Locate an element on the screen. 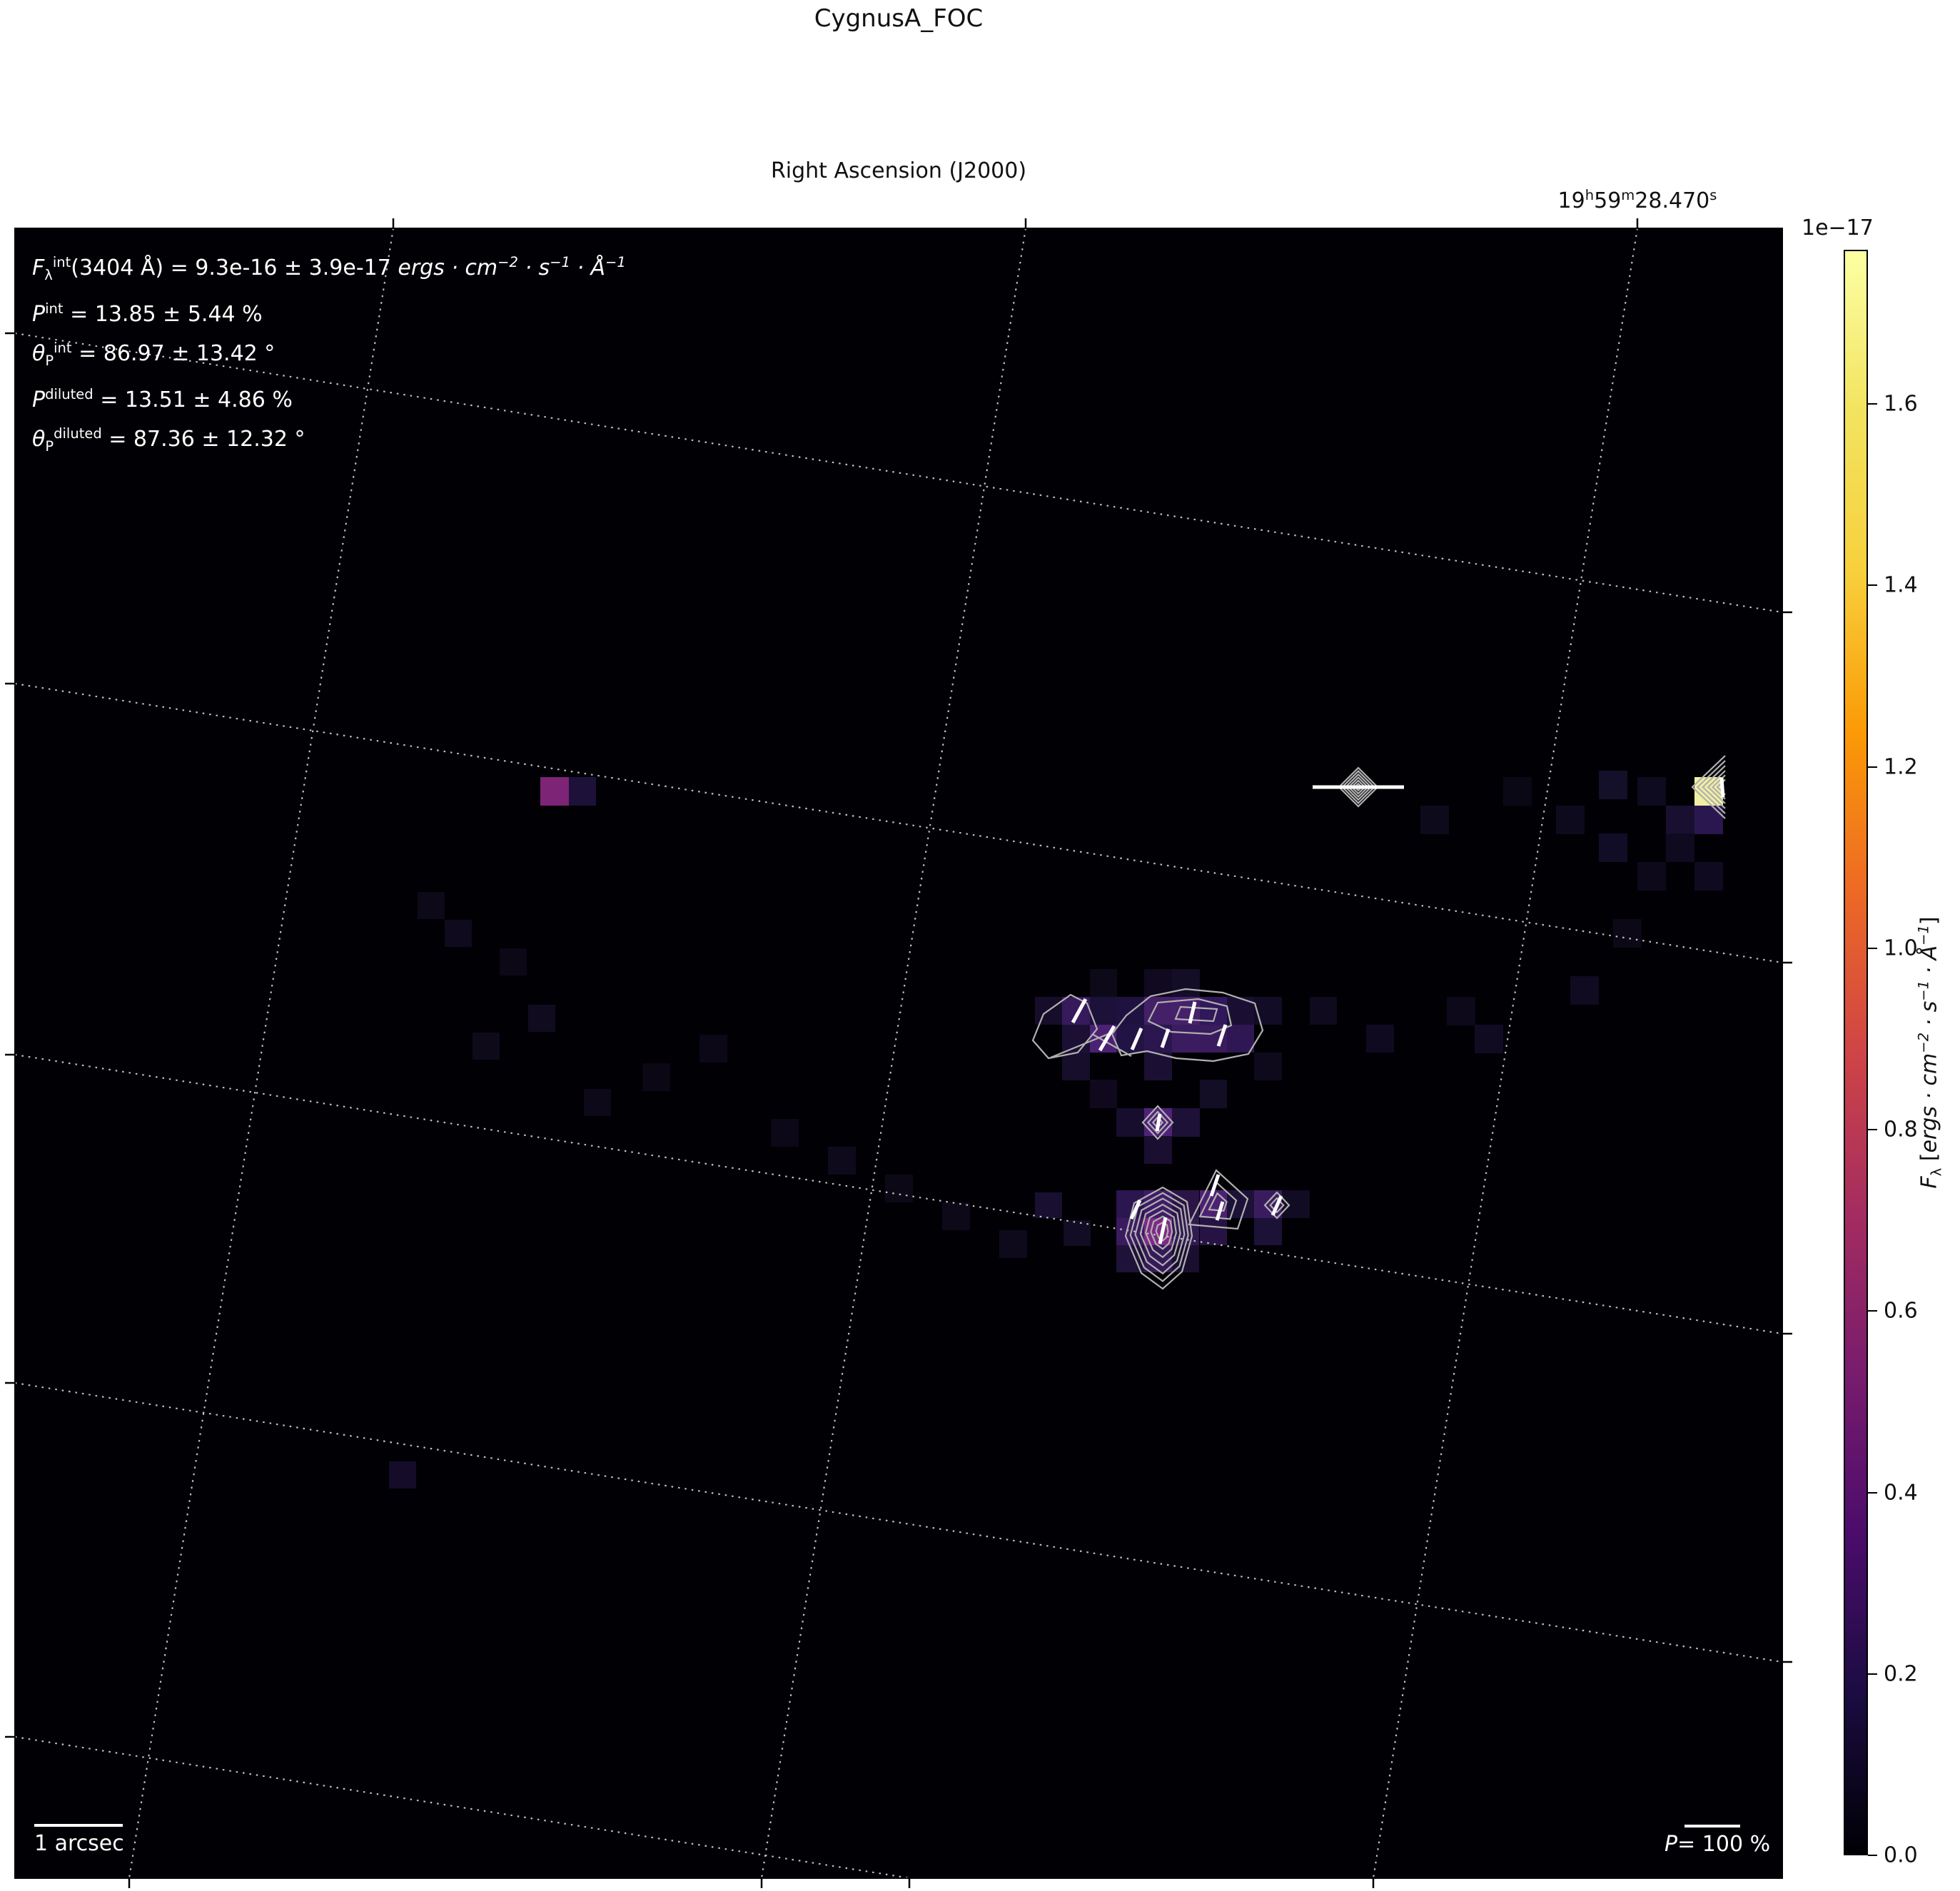 The width and height of the screenshot is (1960, 1891). polarization-scalebar-line is located at coordinates (1712, 1826).